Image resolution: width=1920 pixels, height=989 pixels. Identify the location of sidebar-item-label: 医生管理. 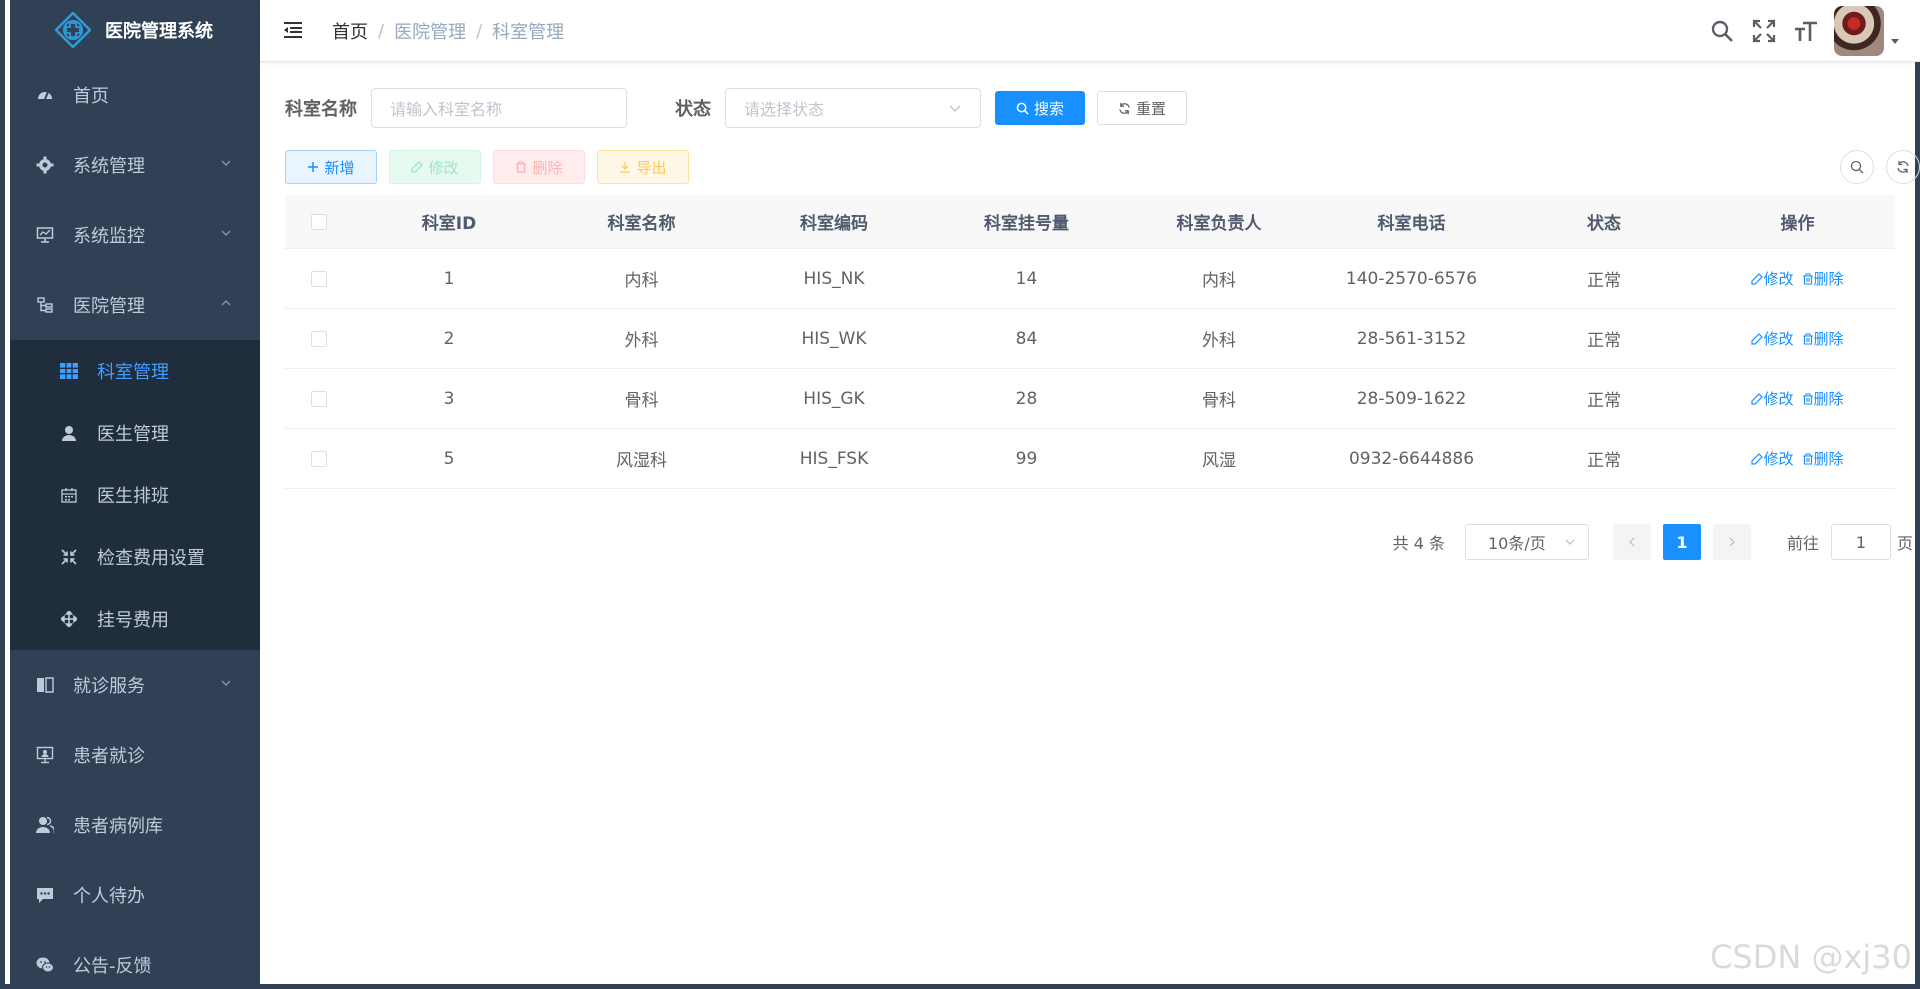
(133, 434).